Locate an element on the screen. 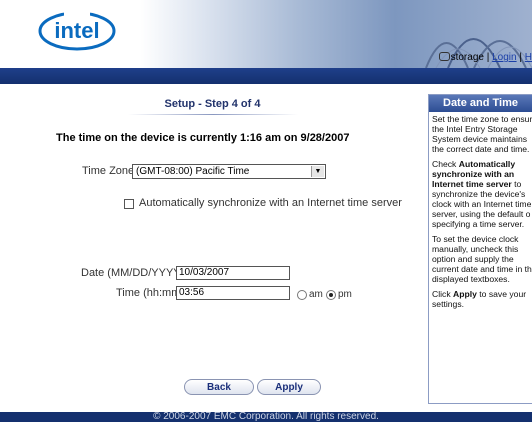 The image size is (532, 422). intel-logo: intel is located at coordinates (77, 30).